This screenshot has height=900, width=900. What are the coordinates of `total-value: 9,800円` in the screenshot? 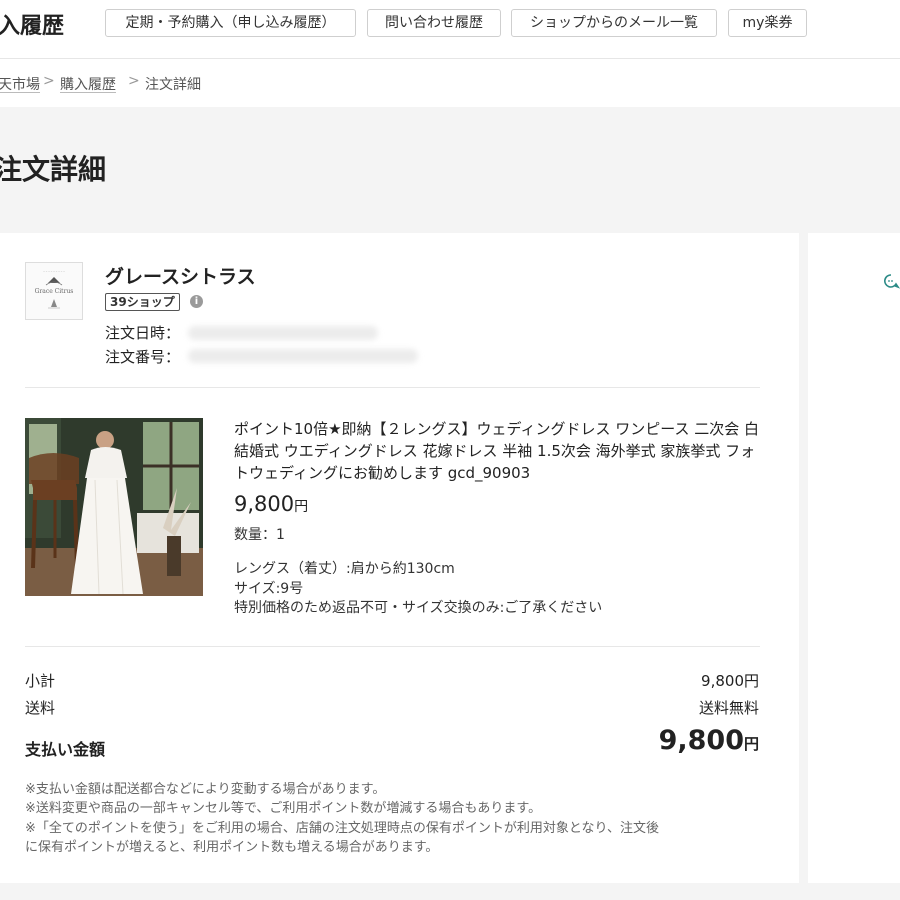 It's located at (708, 740).